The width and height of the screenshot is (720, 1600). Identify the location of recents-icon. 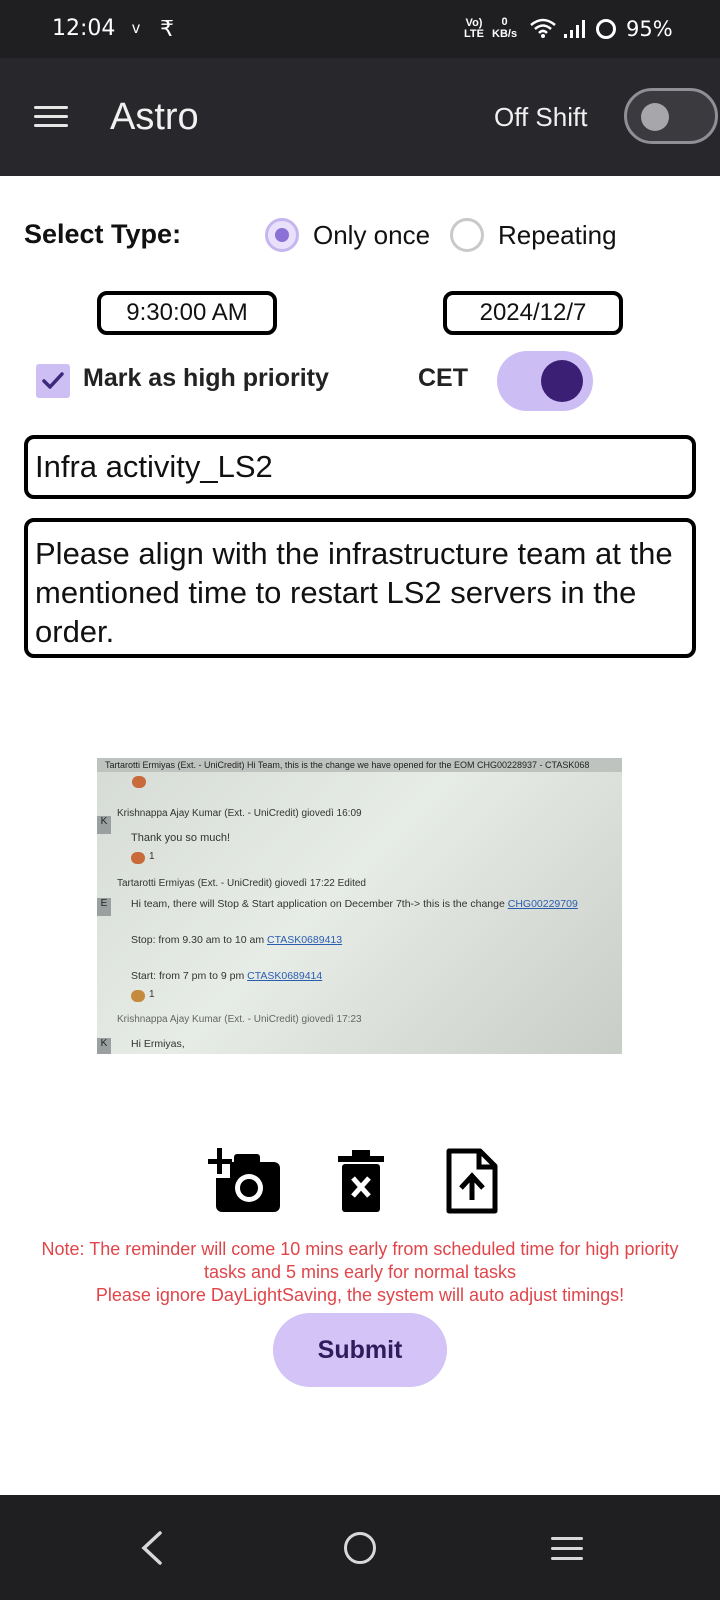
(567, 1552).